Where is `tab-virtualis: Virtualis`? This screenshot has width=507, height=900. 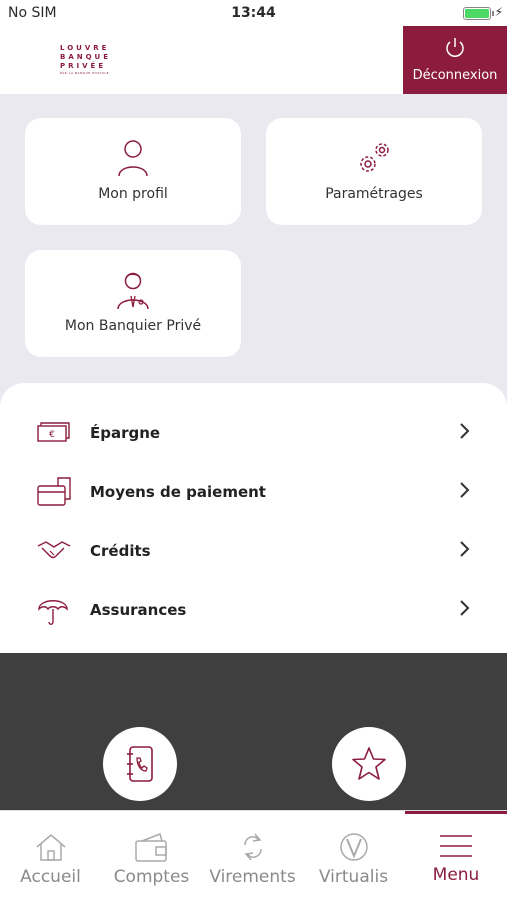 tab-virtualis: Virtualis is located at coordinates (353, 855).